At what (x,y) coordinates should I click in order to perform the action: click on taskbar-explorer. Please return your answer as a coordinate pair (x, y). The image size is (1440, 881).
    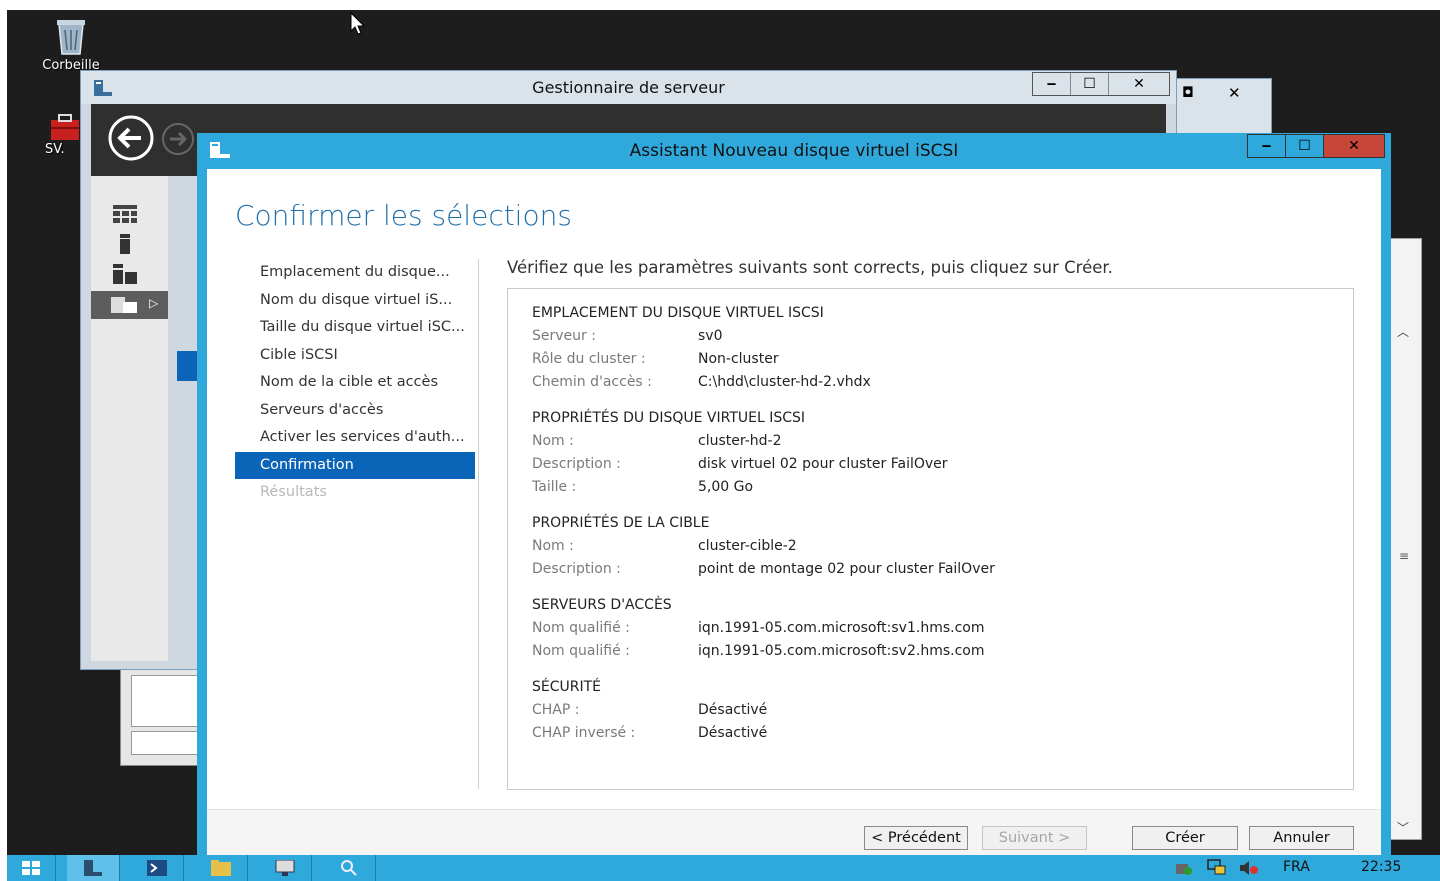
    Looking at the image, I should click on (221, 868).